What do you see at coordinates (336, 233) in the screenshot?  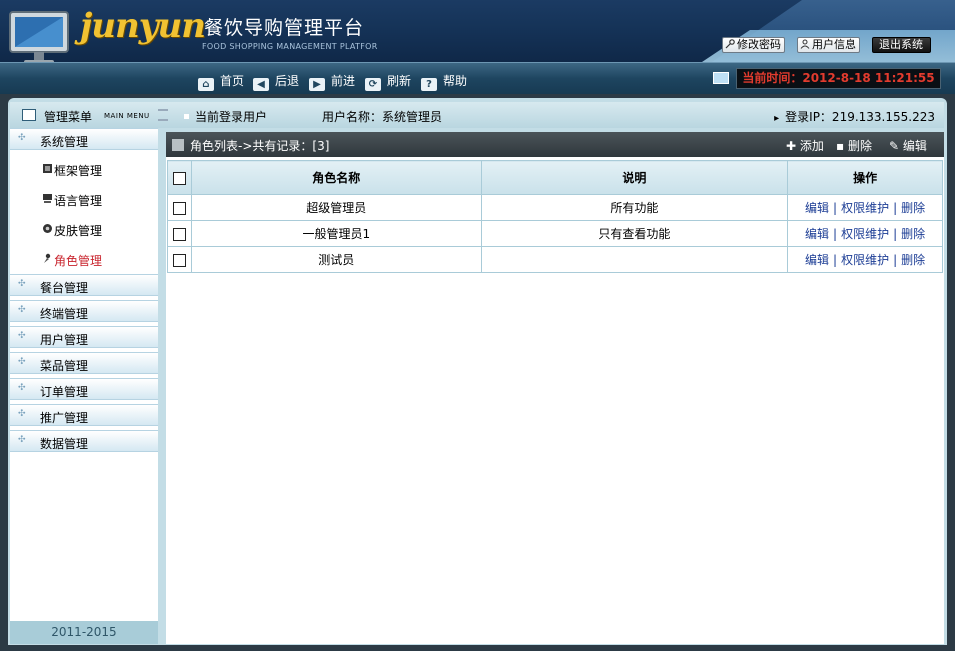 I see `role-name-cell: 一般管理员1` at bounding box center [336, 233].